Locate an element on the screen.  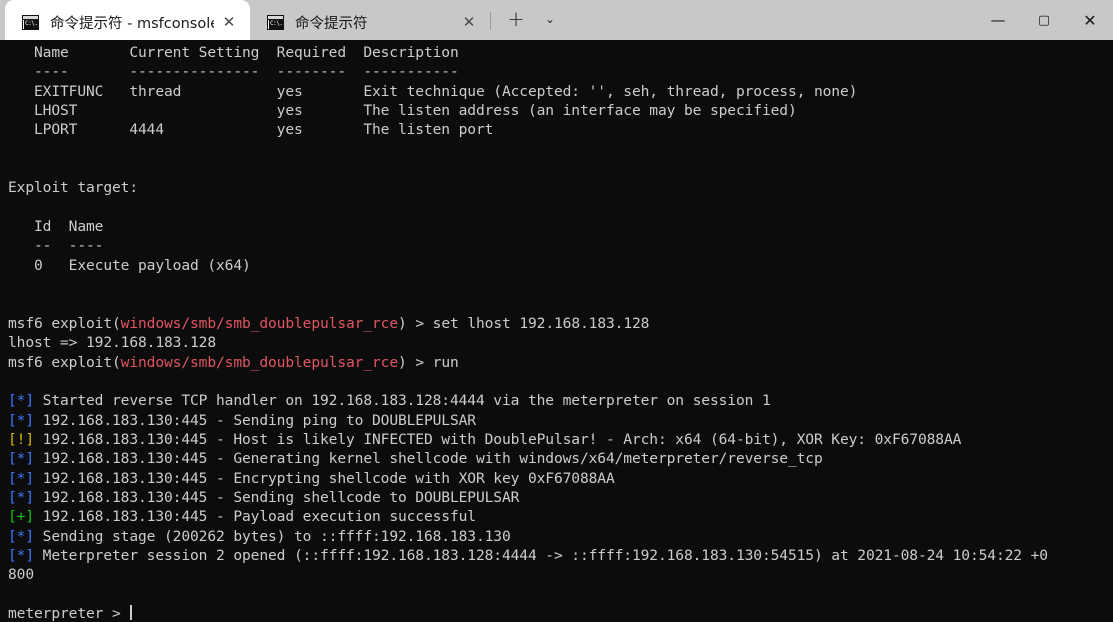
tab-msfconsole: C:\. 命令提示符 - msfconsole ✕ is located at coordinates (127, 20).